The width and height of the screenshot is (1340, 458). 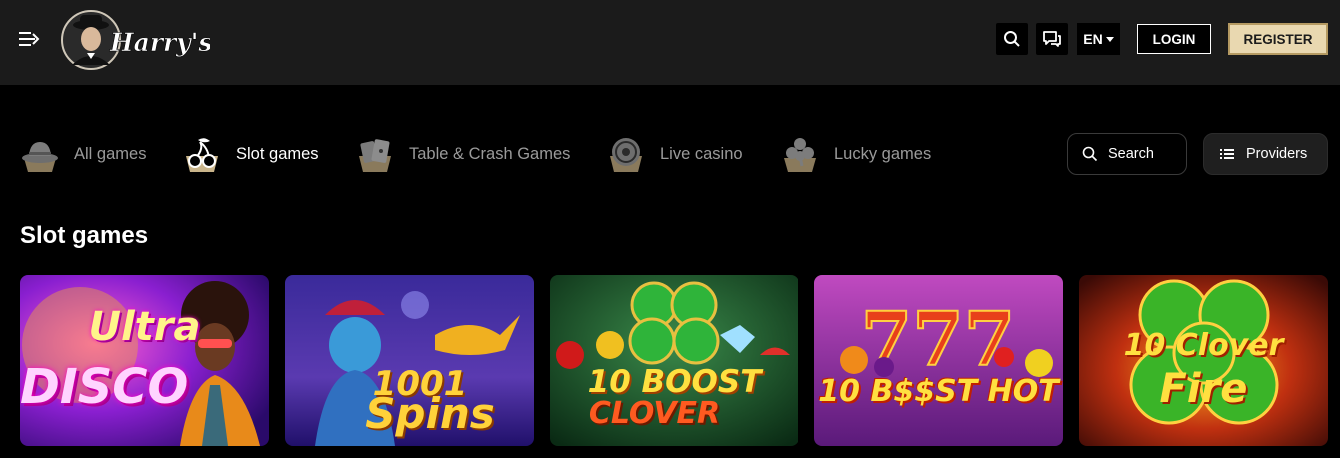 I want to click on providers-button: Providers, so click(x=1265, y=154).